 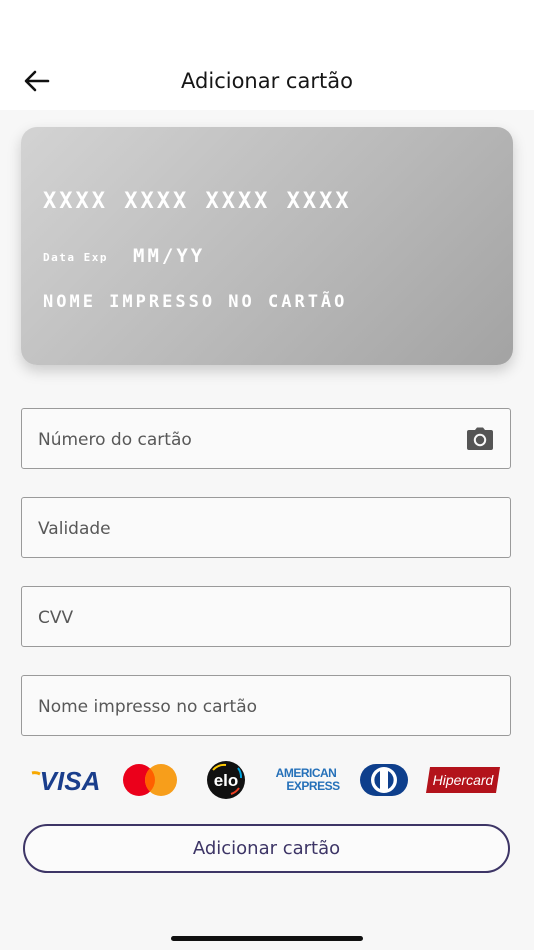 I want to click on cardholder-name-field, so click(x=266, y=706).